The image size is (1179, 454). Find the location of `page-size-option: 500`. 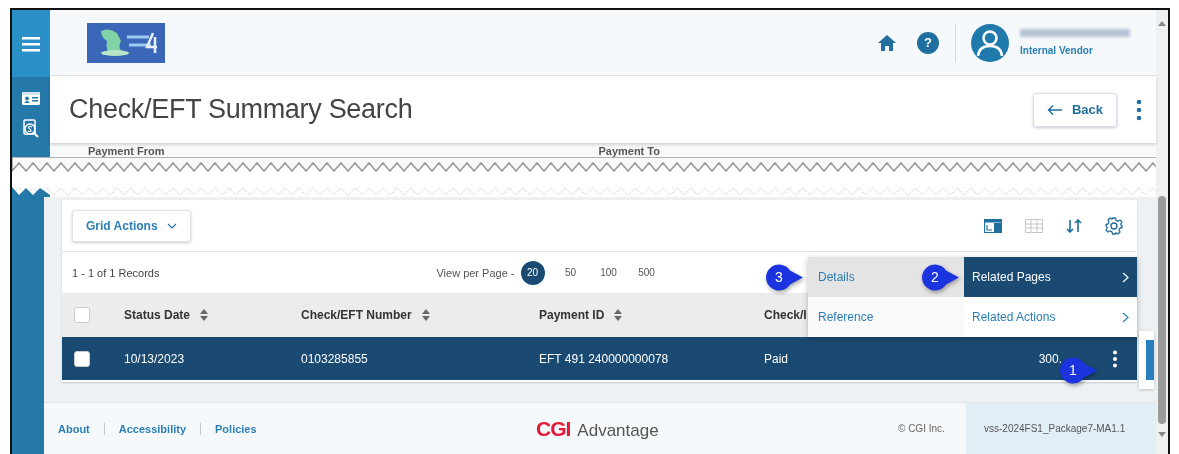

page-size-option: 500 is located at coordinates (646, 272).